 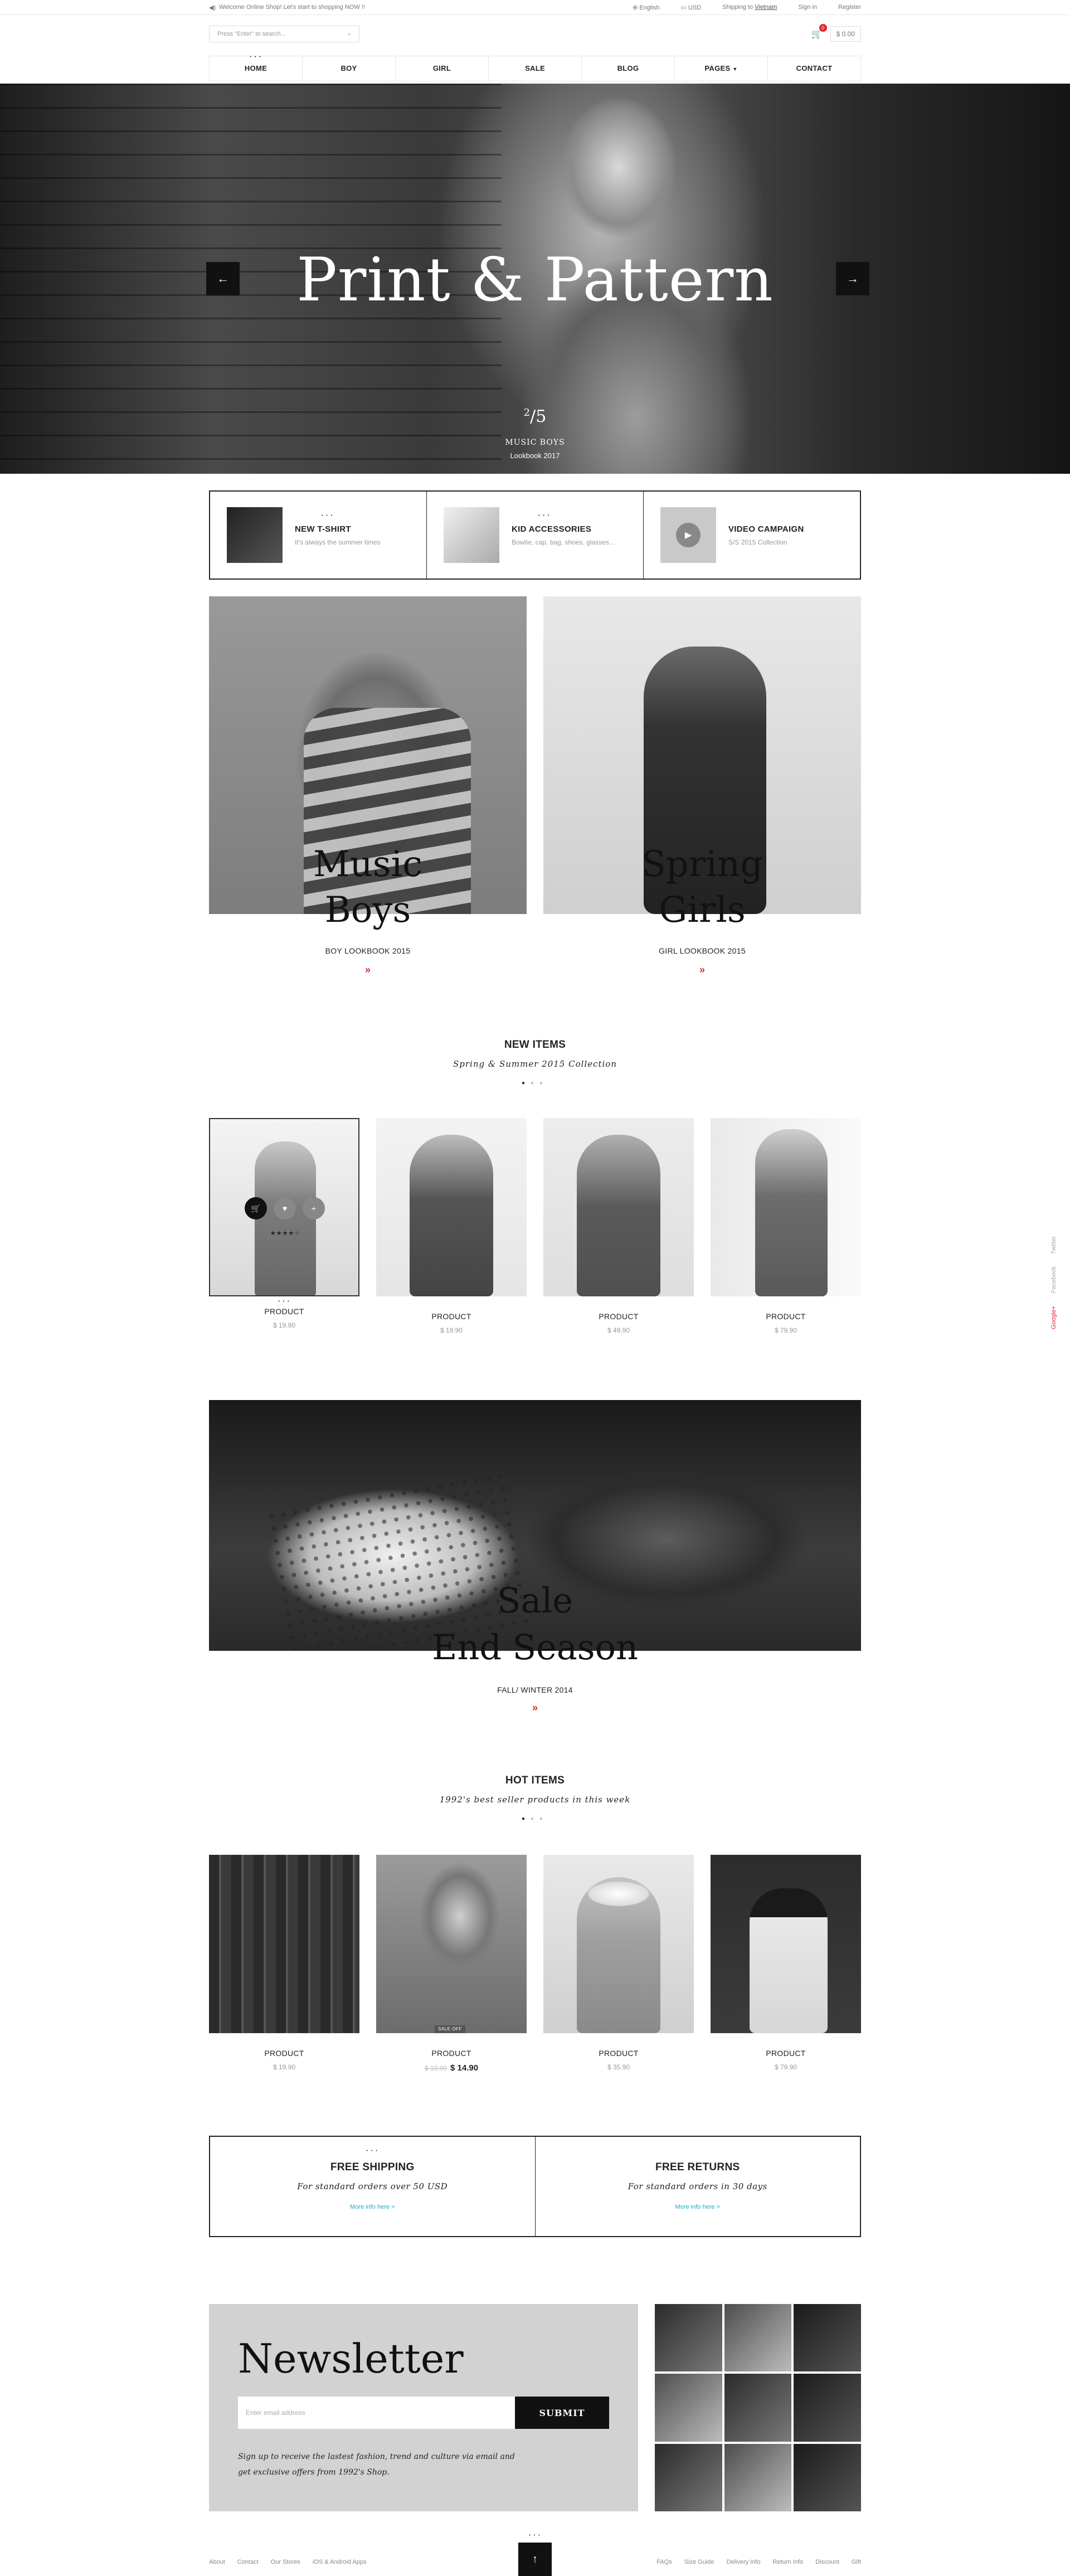 I want to click on product-card: PRODUCT $ 49.90, so click(x=618, y=1226).